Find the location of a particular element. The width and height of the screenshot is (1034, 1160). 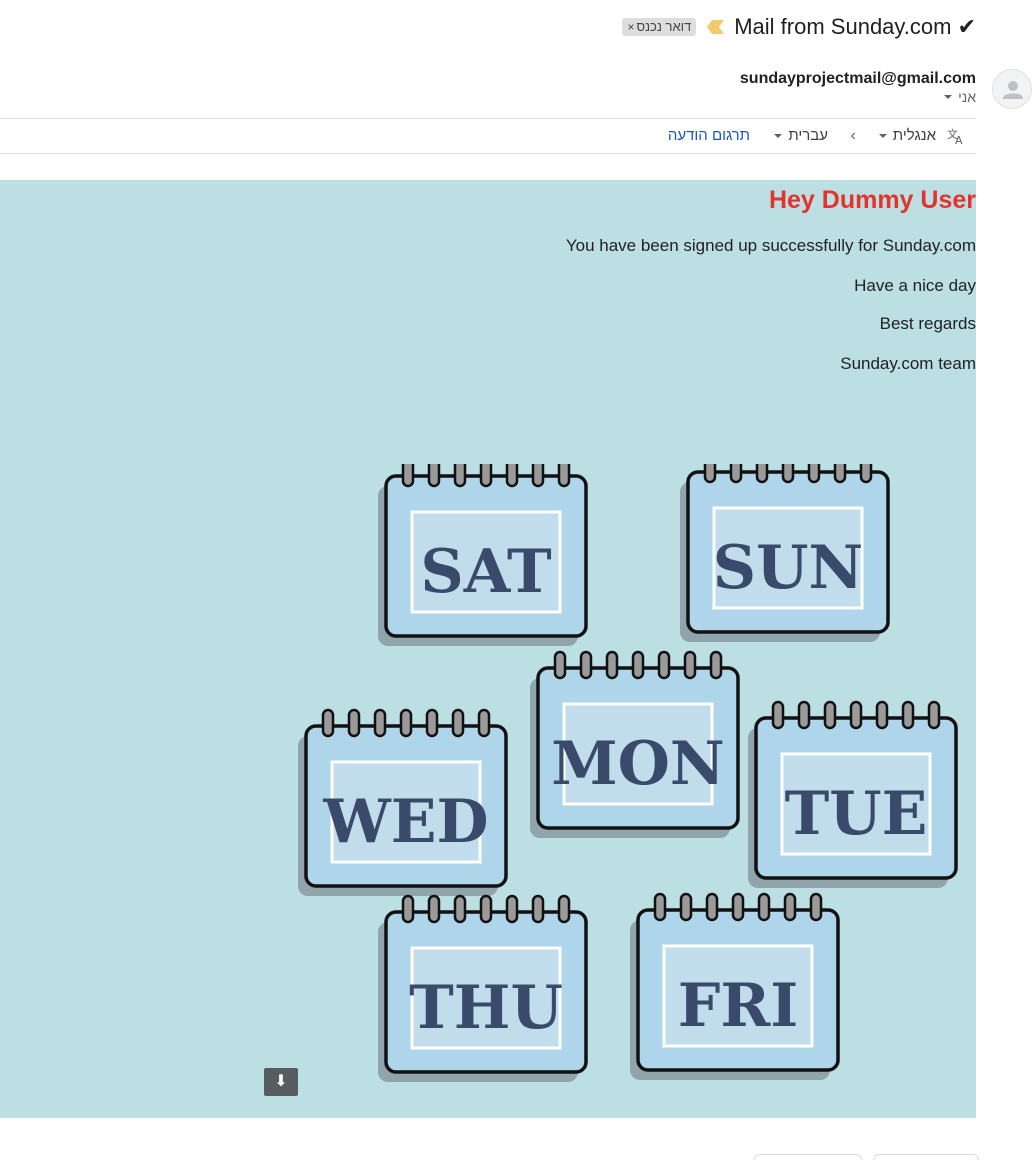

calendar-day-label: SUN is located at coordinates (788, 568).